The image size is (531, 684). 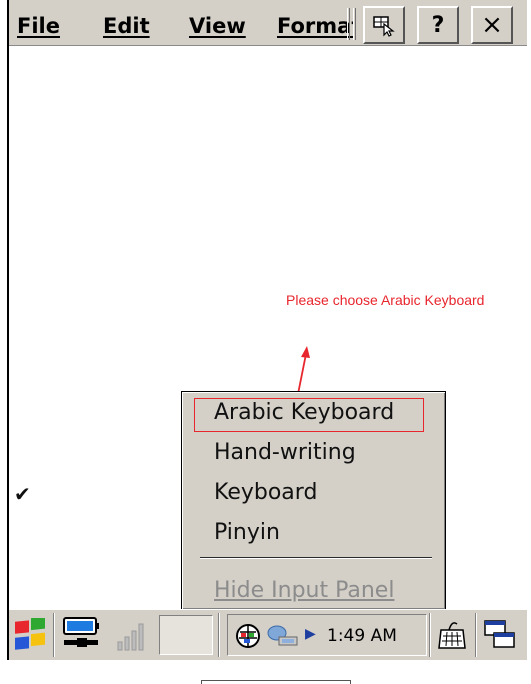 I want to click on hide-label: Hide Input Panel, so click(x=304, y=590).